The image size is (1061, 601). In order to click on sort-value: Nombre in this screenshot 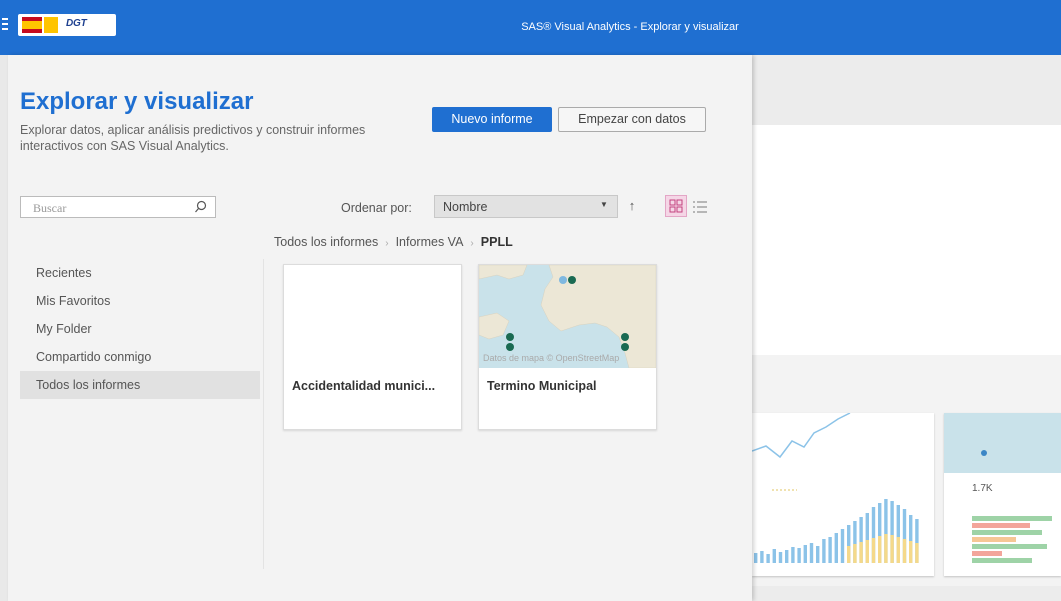, I will do `click(465, 207)`.